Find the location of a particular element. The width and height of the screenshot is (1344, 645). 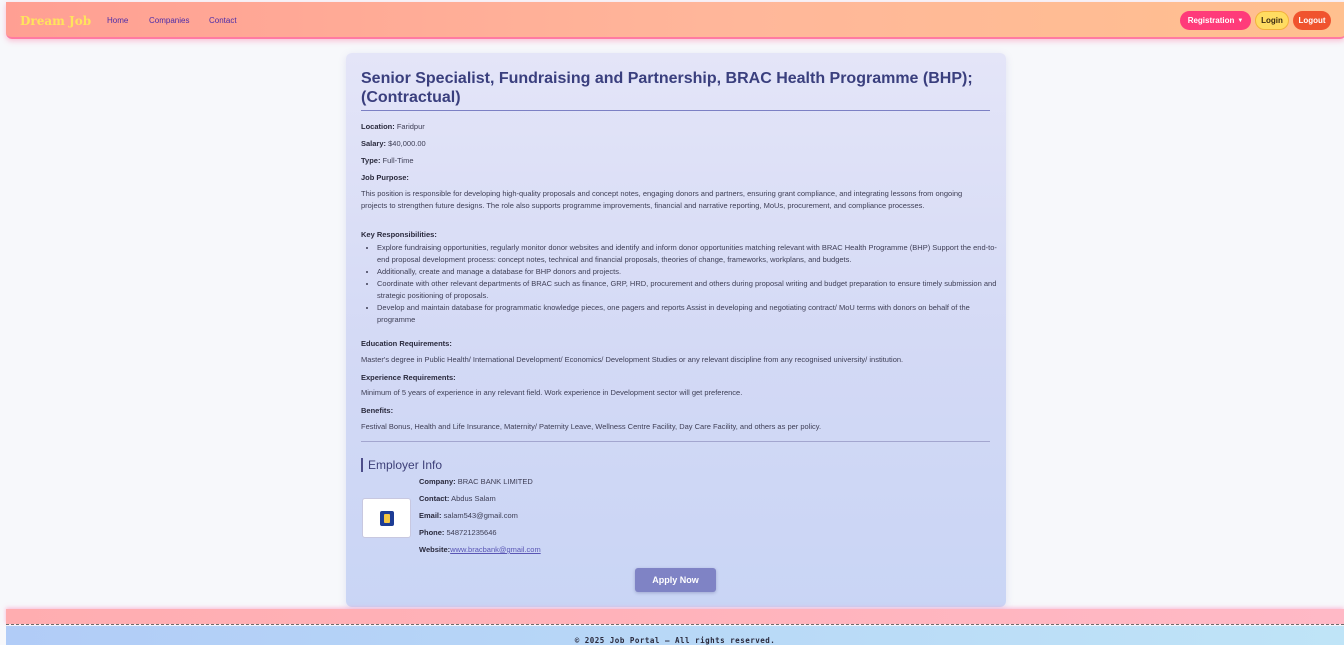

registration-dropdown-button: Registration ▼ is located at coordinates (1215, 20).